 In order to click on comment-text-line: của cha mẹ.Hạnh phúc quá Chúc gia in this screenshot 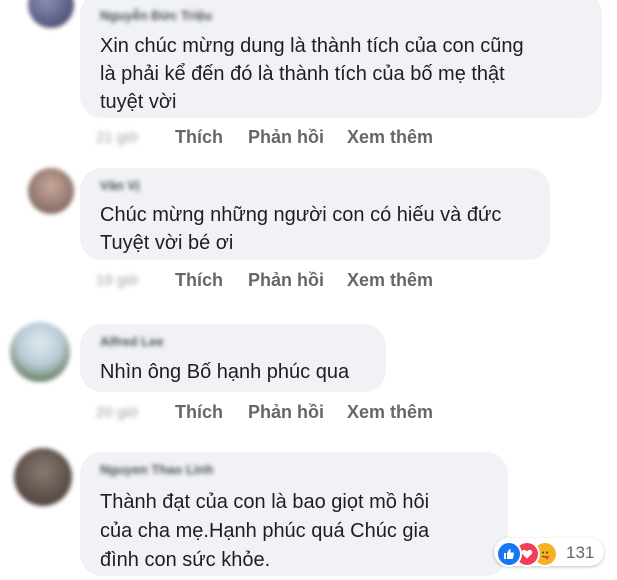, I will do `click(265, 531)`.